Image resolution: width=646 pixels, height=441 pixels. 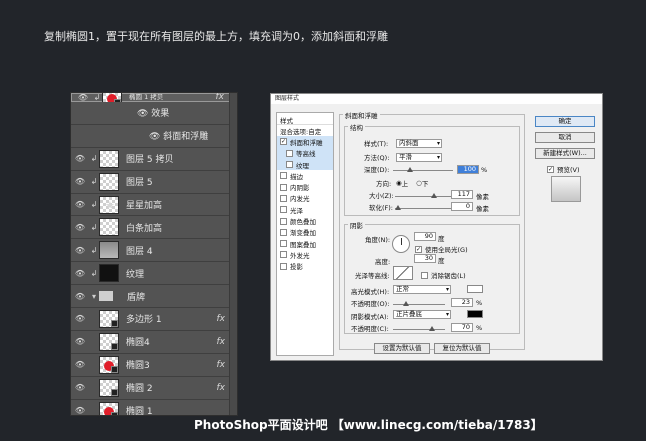 What do you see at coordinates (425, 236) in the screenshot?
I see `angle-input: 90` at bounding box center [425, 236].